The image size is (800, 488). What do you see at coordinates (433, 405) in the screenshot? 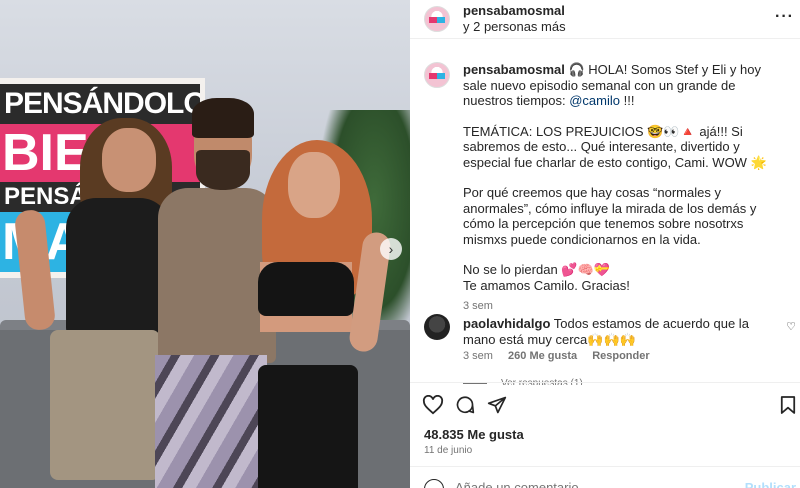
I see `heart-icon` at bounding box center [433, 405].